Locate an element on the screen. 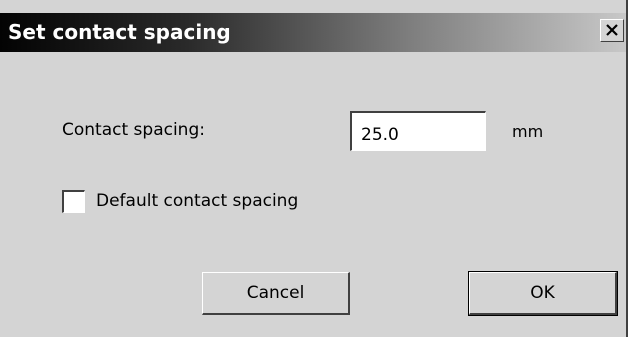  default-spacing-checkbox is located at coordinates (73, 201).